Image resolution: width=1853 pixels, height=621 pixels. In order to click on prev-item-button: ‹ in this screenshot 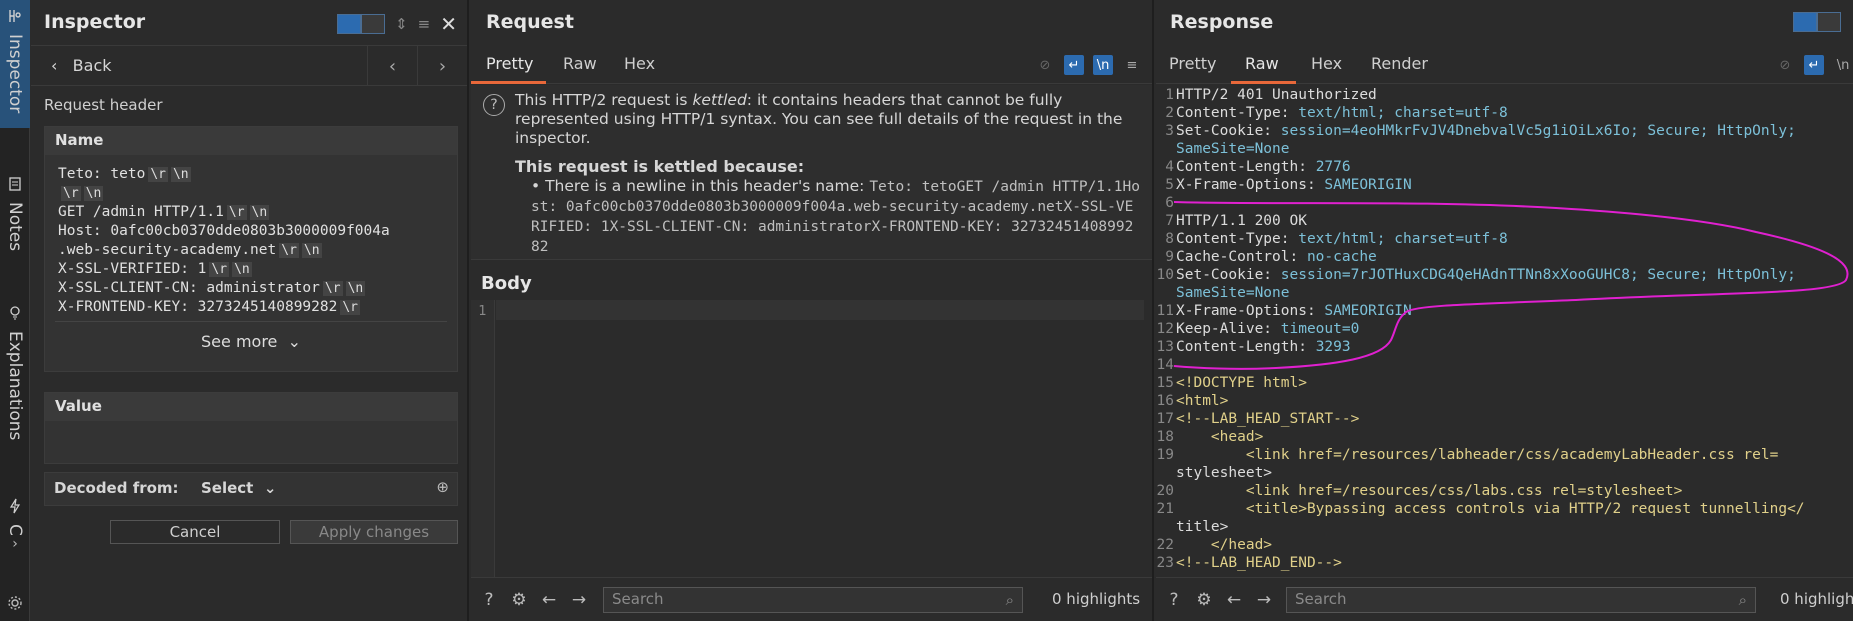, I will do `click(392, 66)`.